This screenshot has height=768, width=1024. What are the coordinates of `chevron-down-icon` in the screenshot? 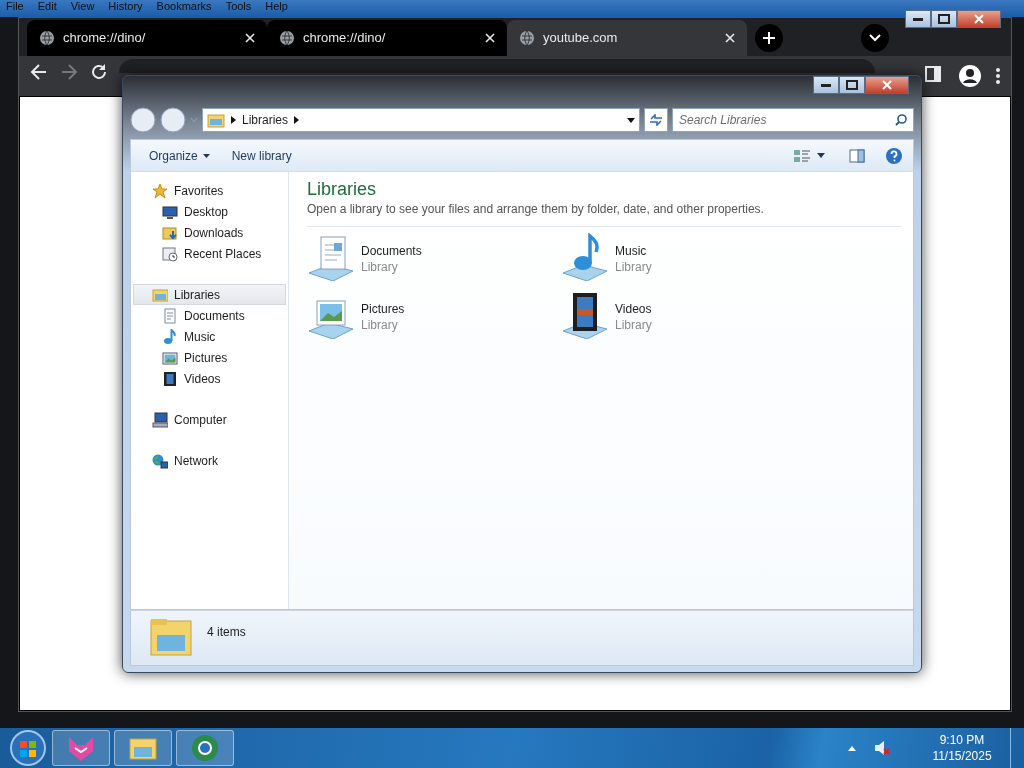 It's located at (875, 38).